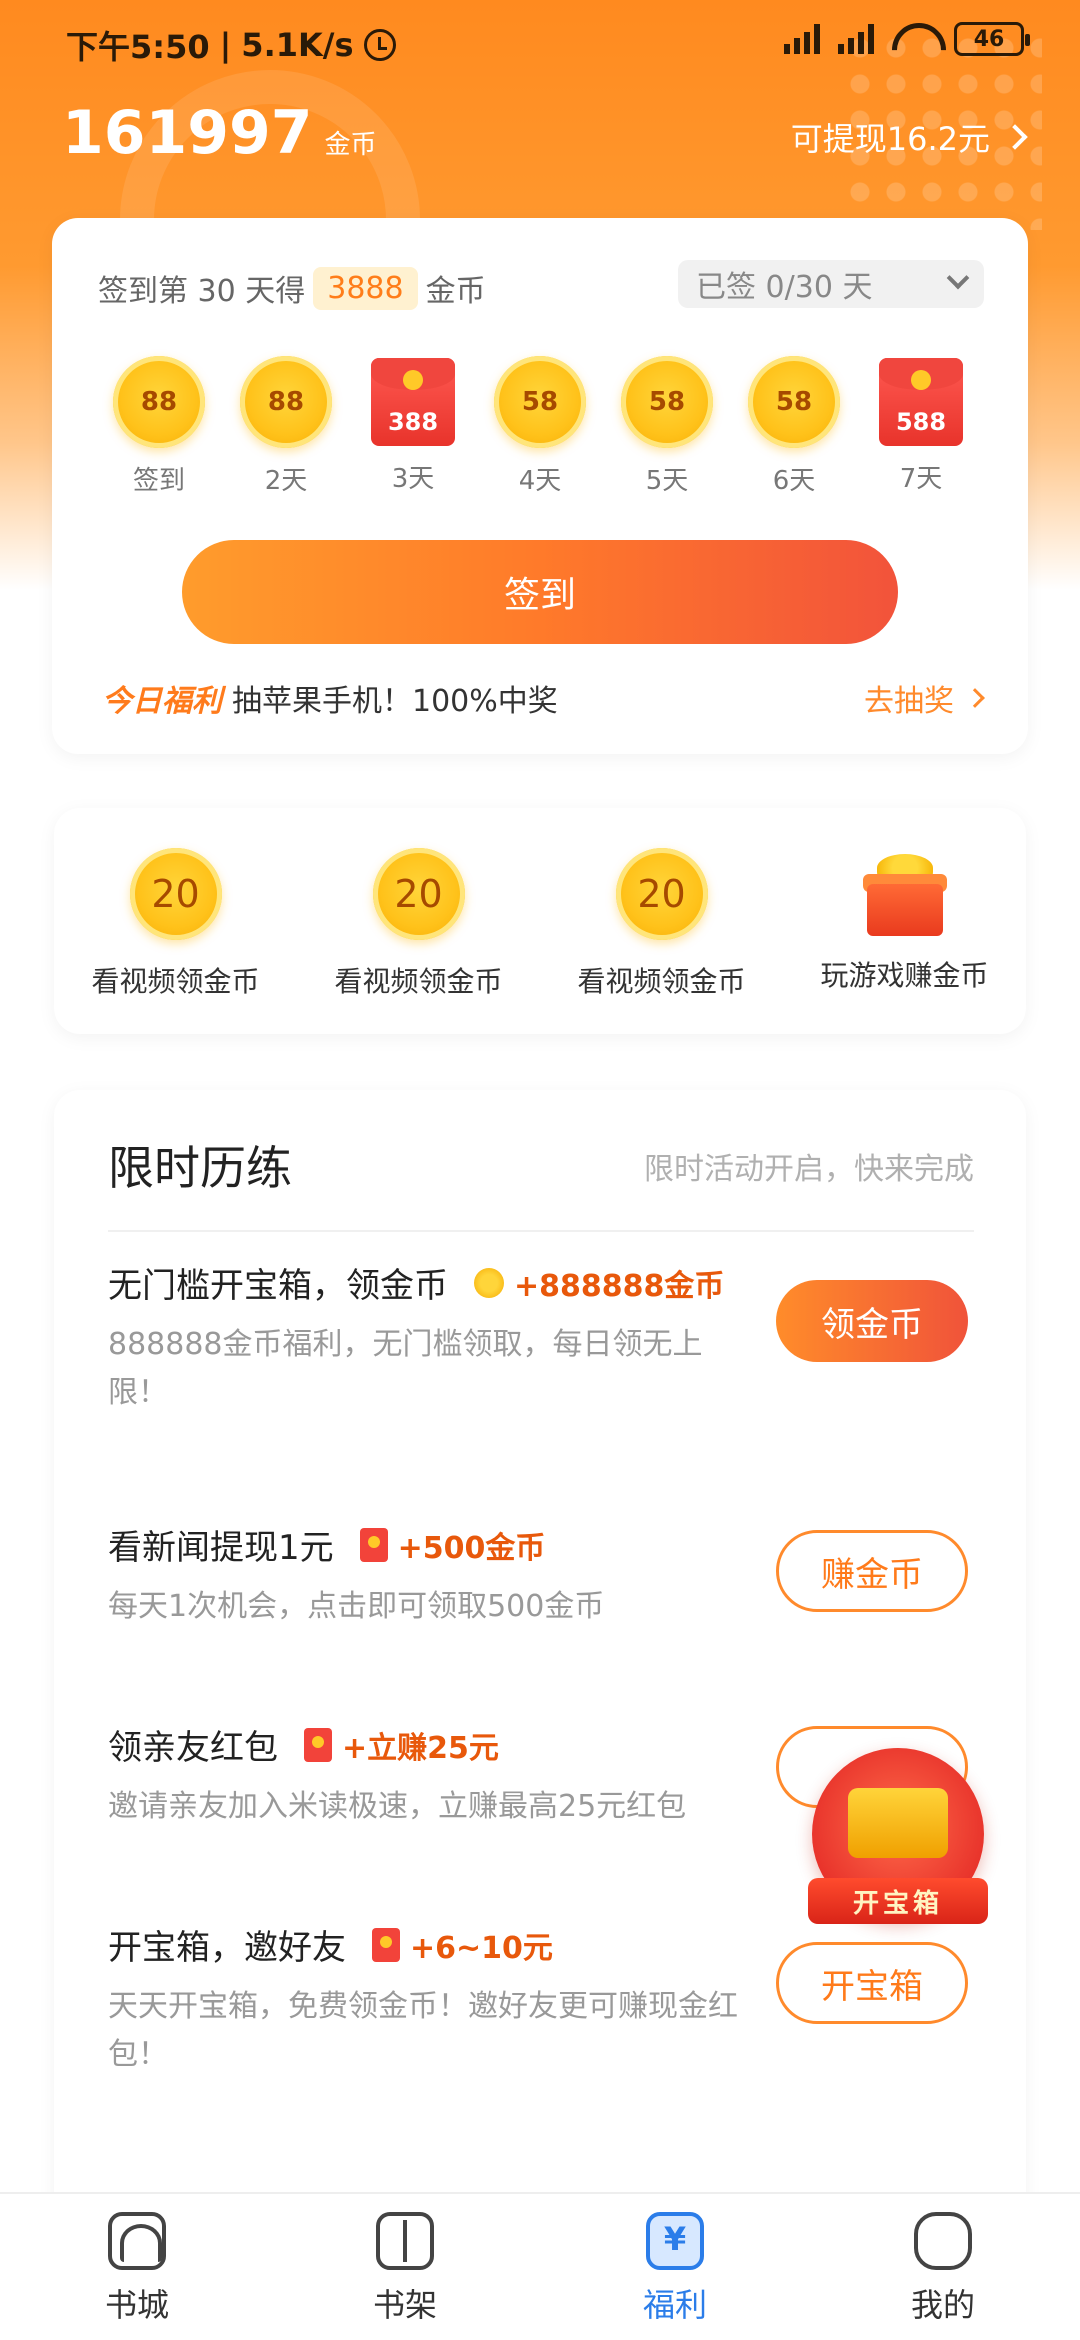 Image resolution: width=1080 pixels, height=2340 pixels. I want to click on coin-unit: 金币, so click(350, 145).